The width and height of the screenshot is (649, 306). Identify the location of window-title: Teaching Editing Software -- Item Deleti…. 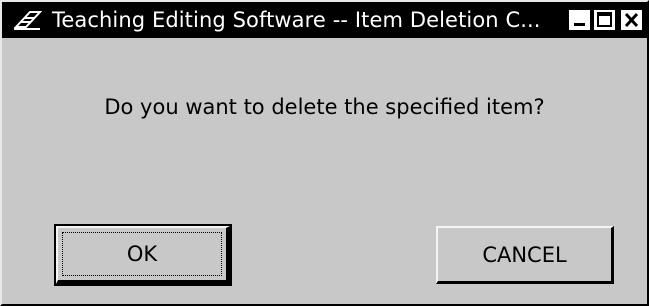
(296, 20).